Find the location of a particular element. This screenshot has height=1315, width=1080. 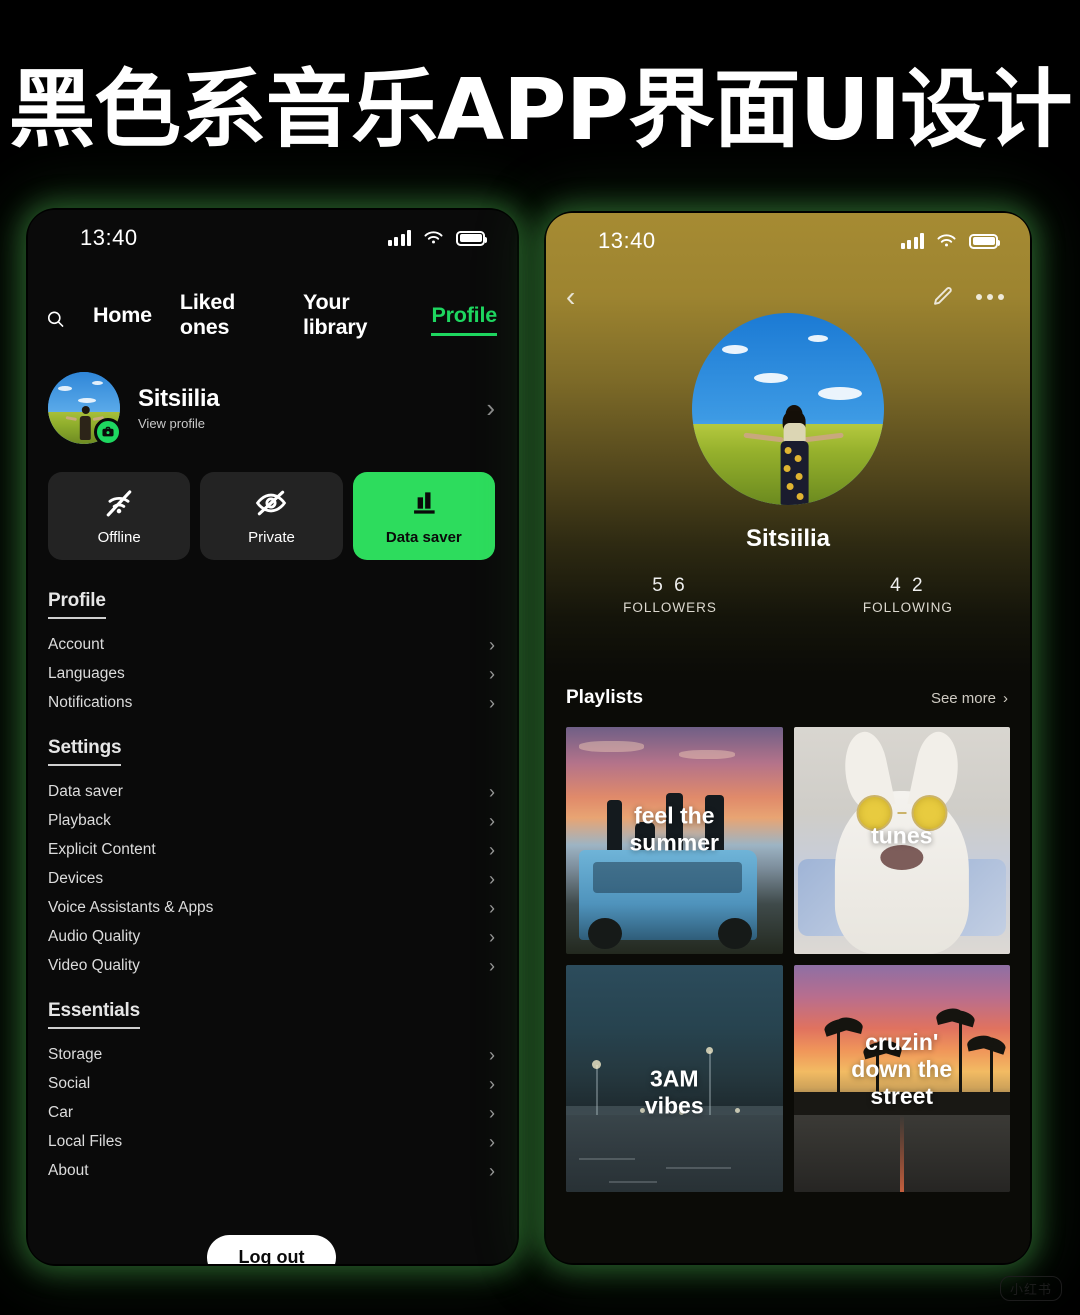

data-saver-toggle: Data saver is located at coordinates (423, 516).